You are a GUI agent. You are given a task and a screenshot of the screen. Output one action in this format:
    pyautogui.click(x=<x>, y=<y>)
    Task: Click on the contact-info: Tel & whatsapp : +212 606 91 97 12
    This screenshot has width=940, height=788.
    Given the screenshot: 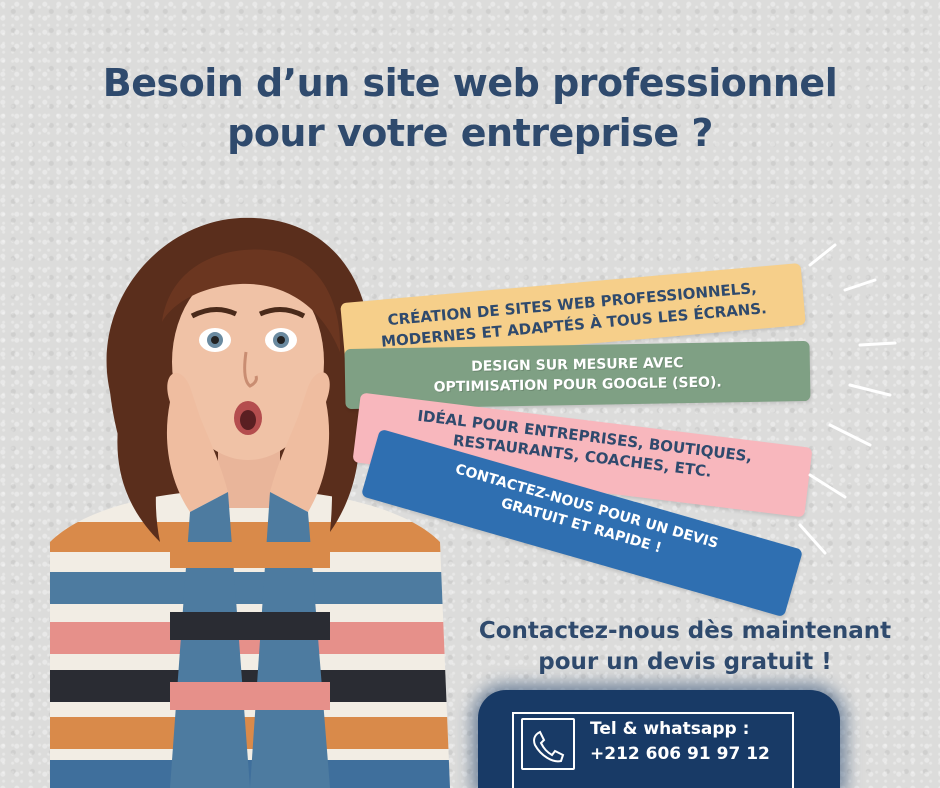 What is the action you would take?
    pyautogui.click(x=680, y=742)
    